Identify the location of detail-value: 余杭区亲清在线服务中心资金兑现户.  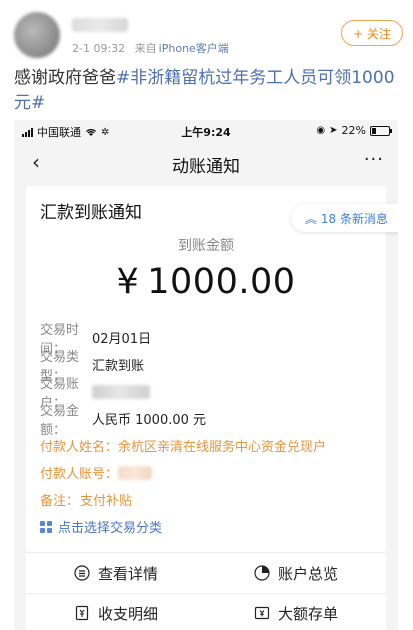
(222, 447).